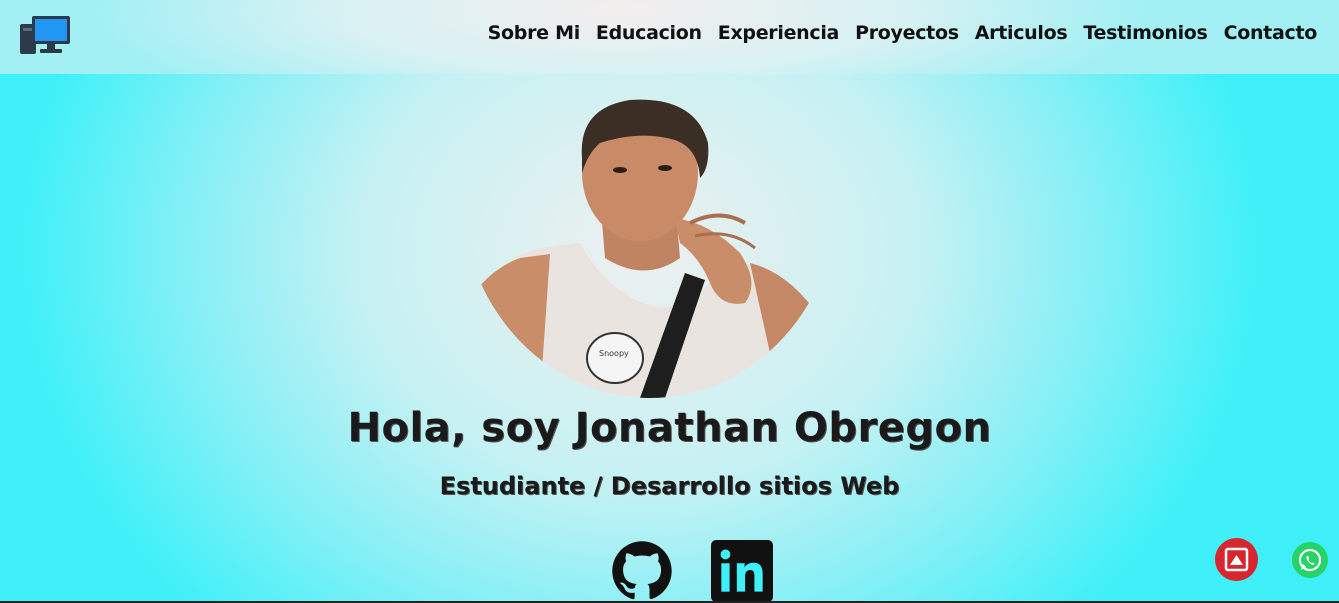  Describe the element at coordinates (649, 33) in the screenshot. I see `nav-educacion: Educacion` at that location.